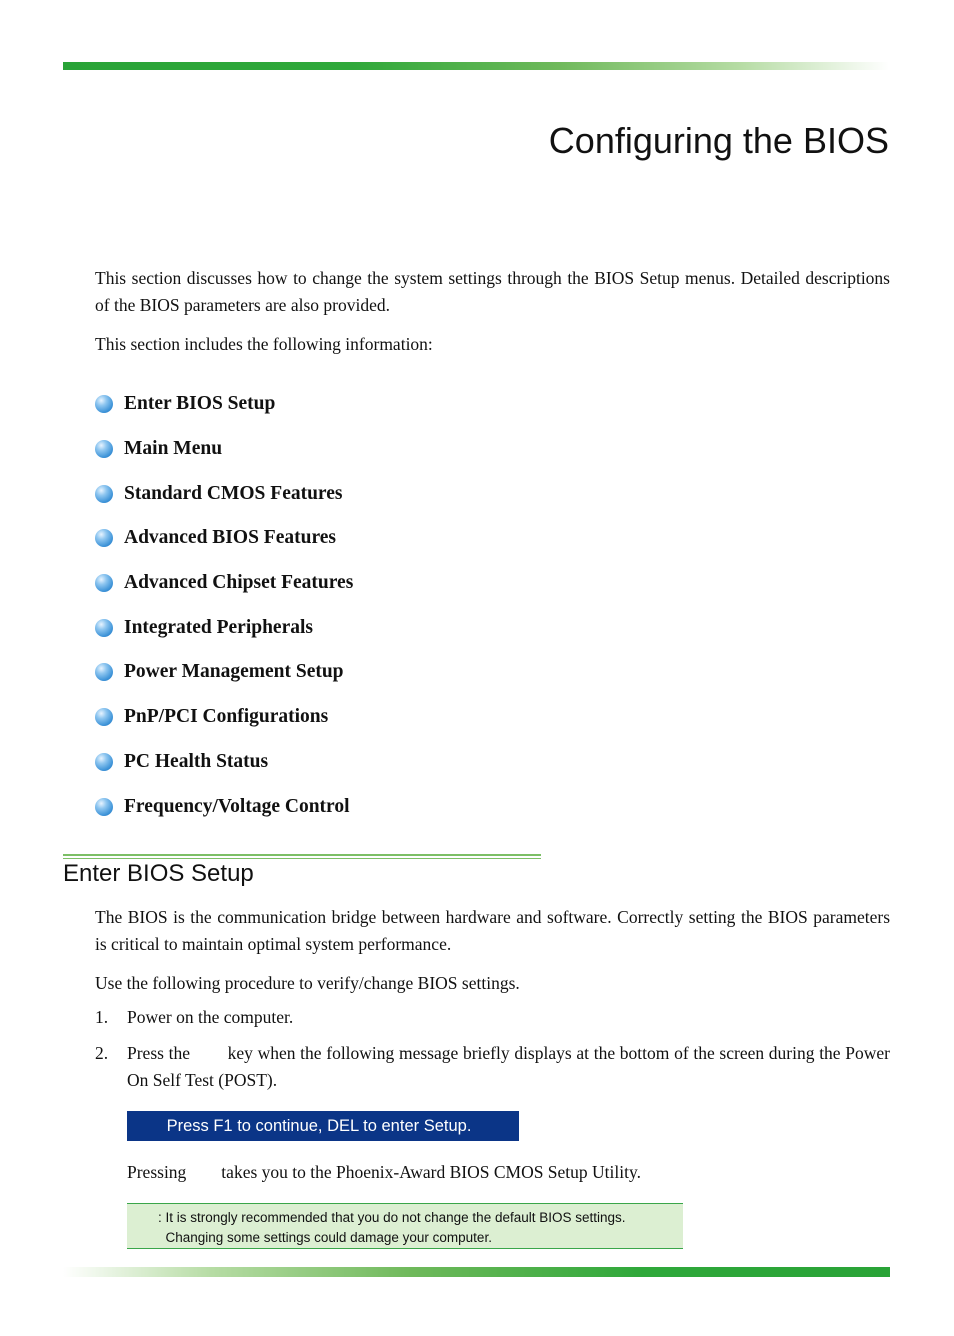 Image resolution: width=954 pixels, height=1336 pixels. What do you see at coordinates (492, 1017) in the screenshot?
I see `procedure-step: 1. Power on the computer.` at bounding box center [492, 1017].